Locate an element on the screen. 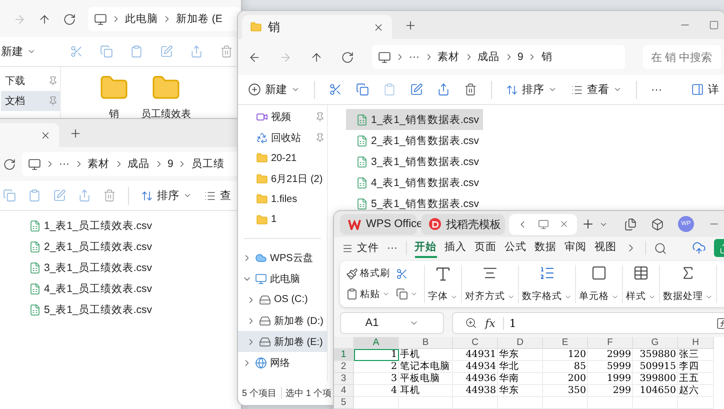  explorer-tab: 销 is located at coordinates (317, 27).